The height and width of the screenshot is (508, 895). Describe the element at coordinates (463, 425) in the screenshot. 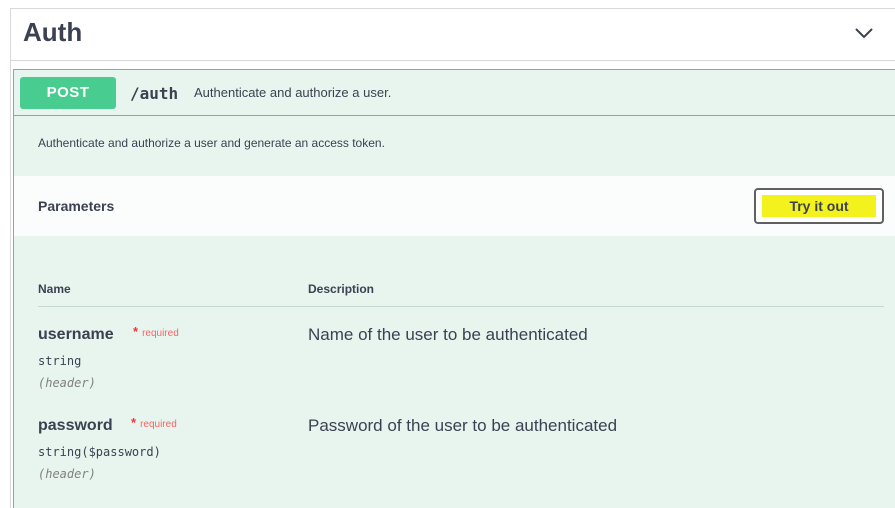

I see `param-description: Password of the user to be authenticated` at that location.